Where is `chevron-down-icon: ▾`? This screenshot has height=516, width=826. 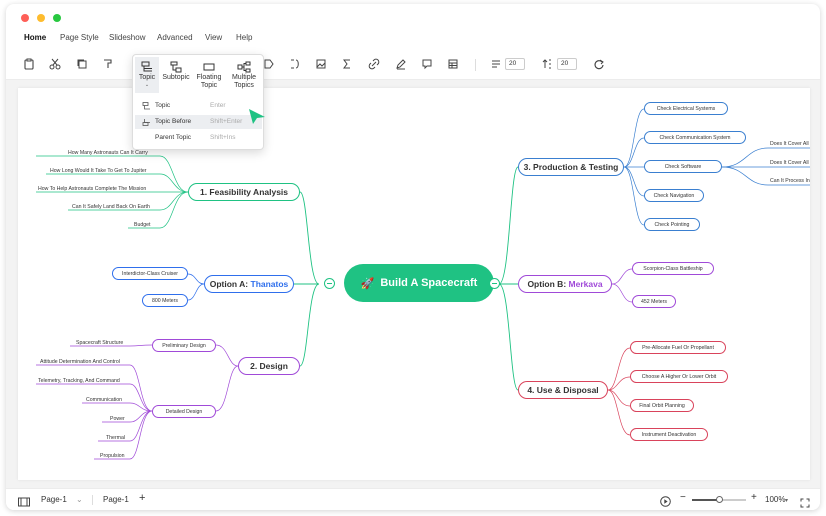 chevron-down-icon: ▾ is located at coordinates (786, 500).